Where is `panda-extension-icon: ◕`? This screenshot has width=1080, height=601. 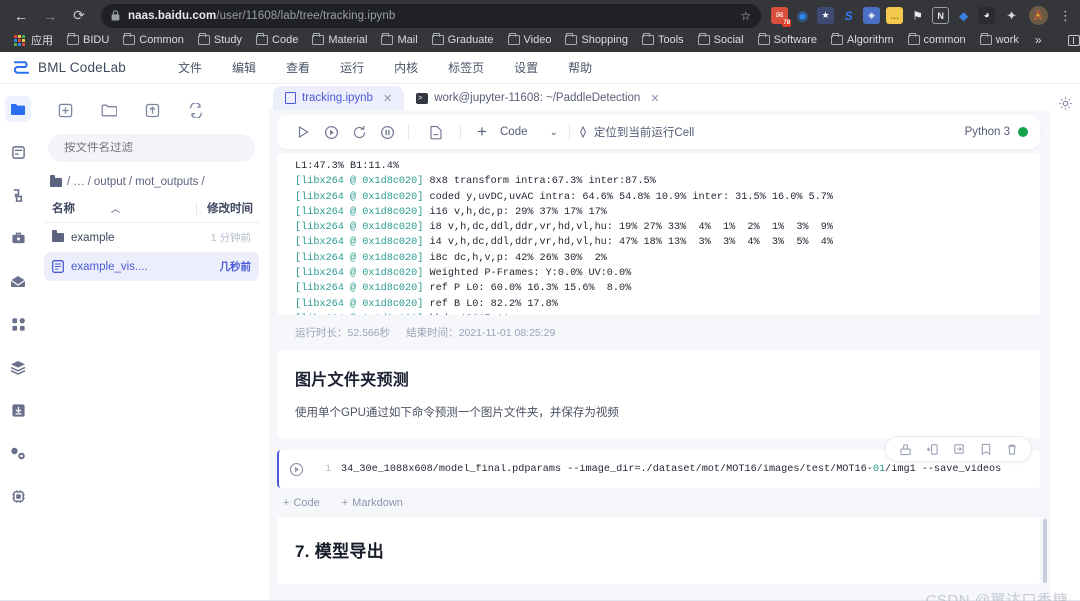 panda-extension-icon: ◕ is located at coordinates (987, 15).